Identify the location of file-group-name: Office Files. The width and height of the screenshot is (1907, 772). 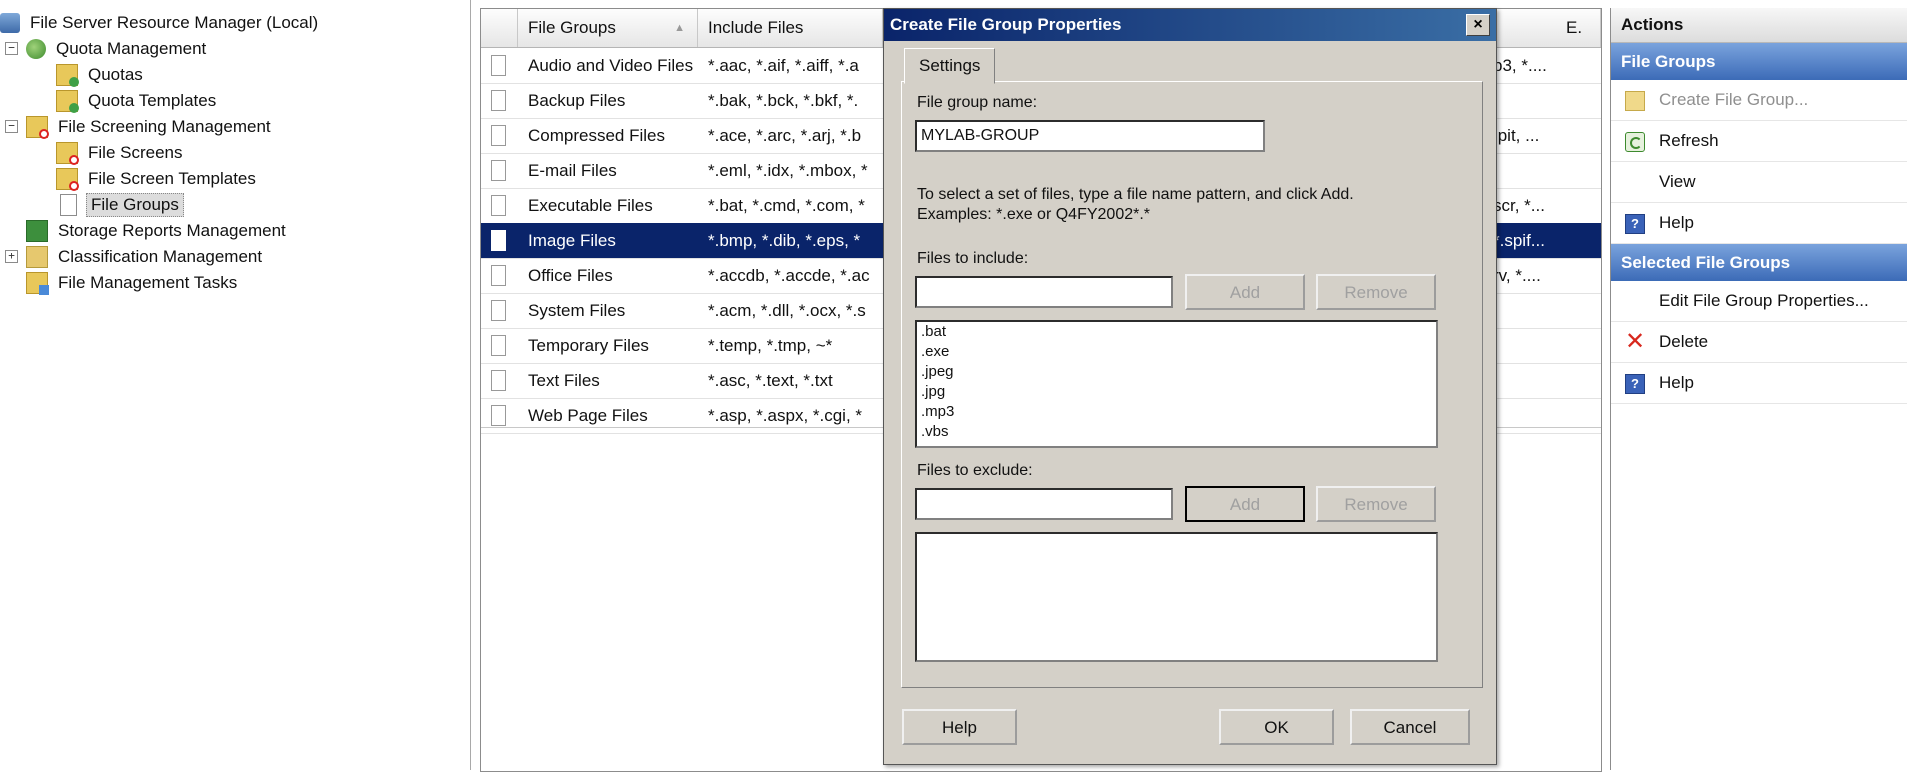
(570, 275).